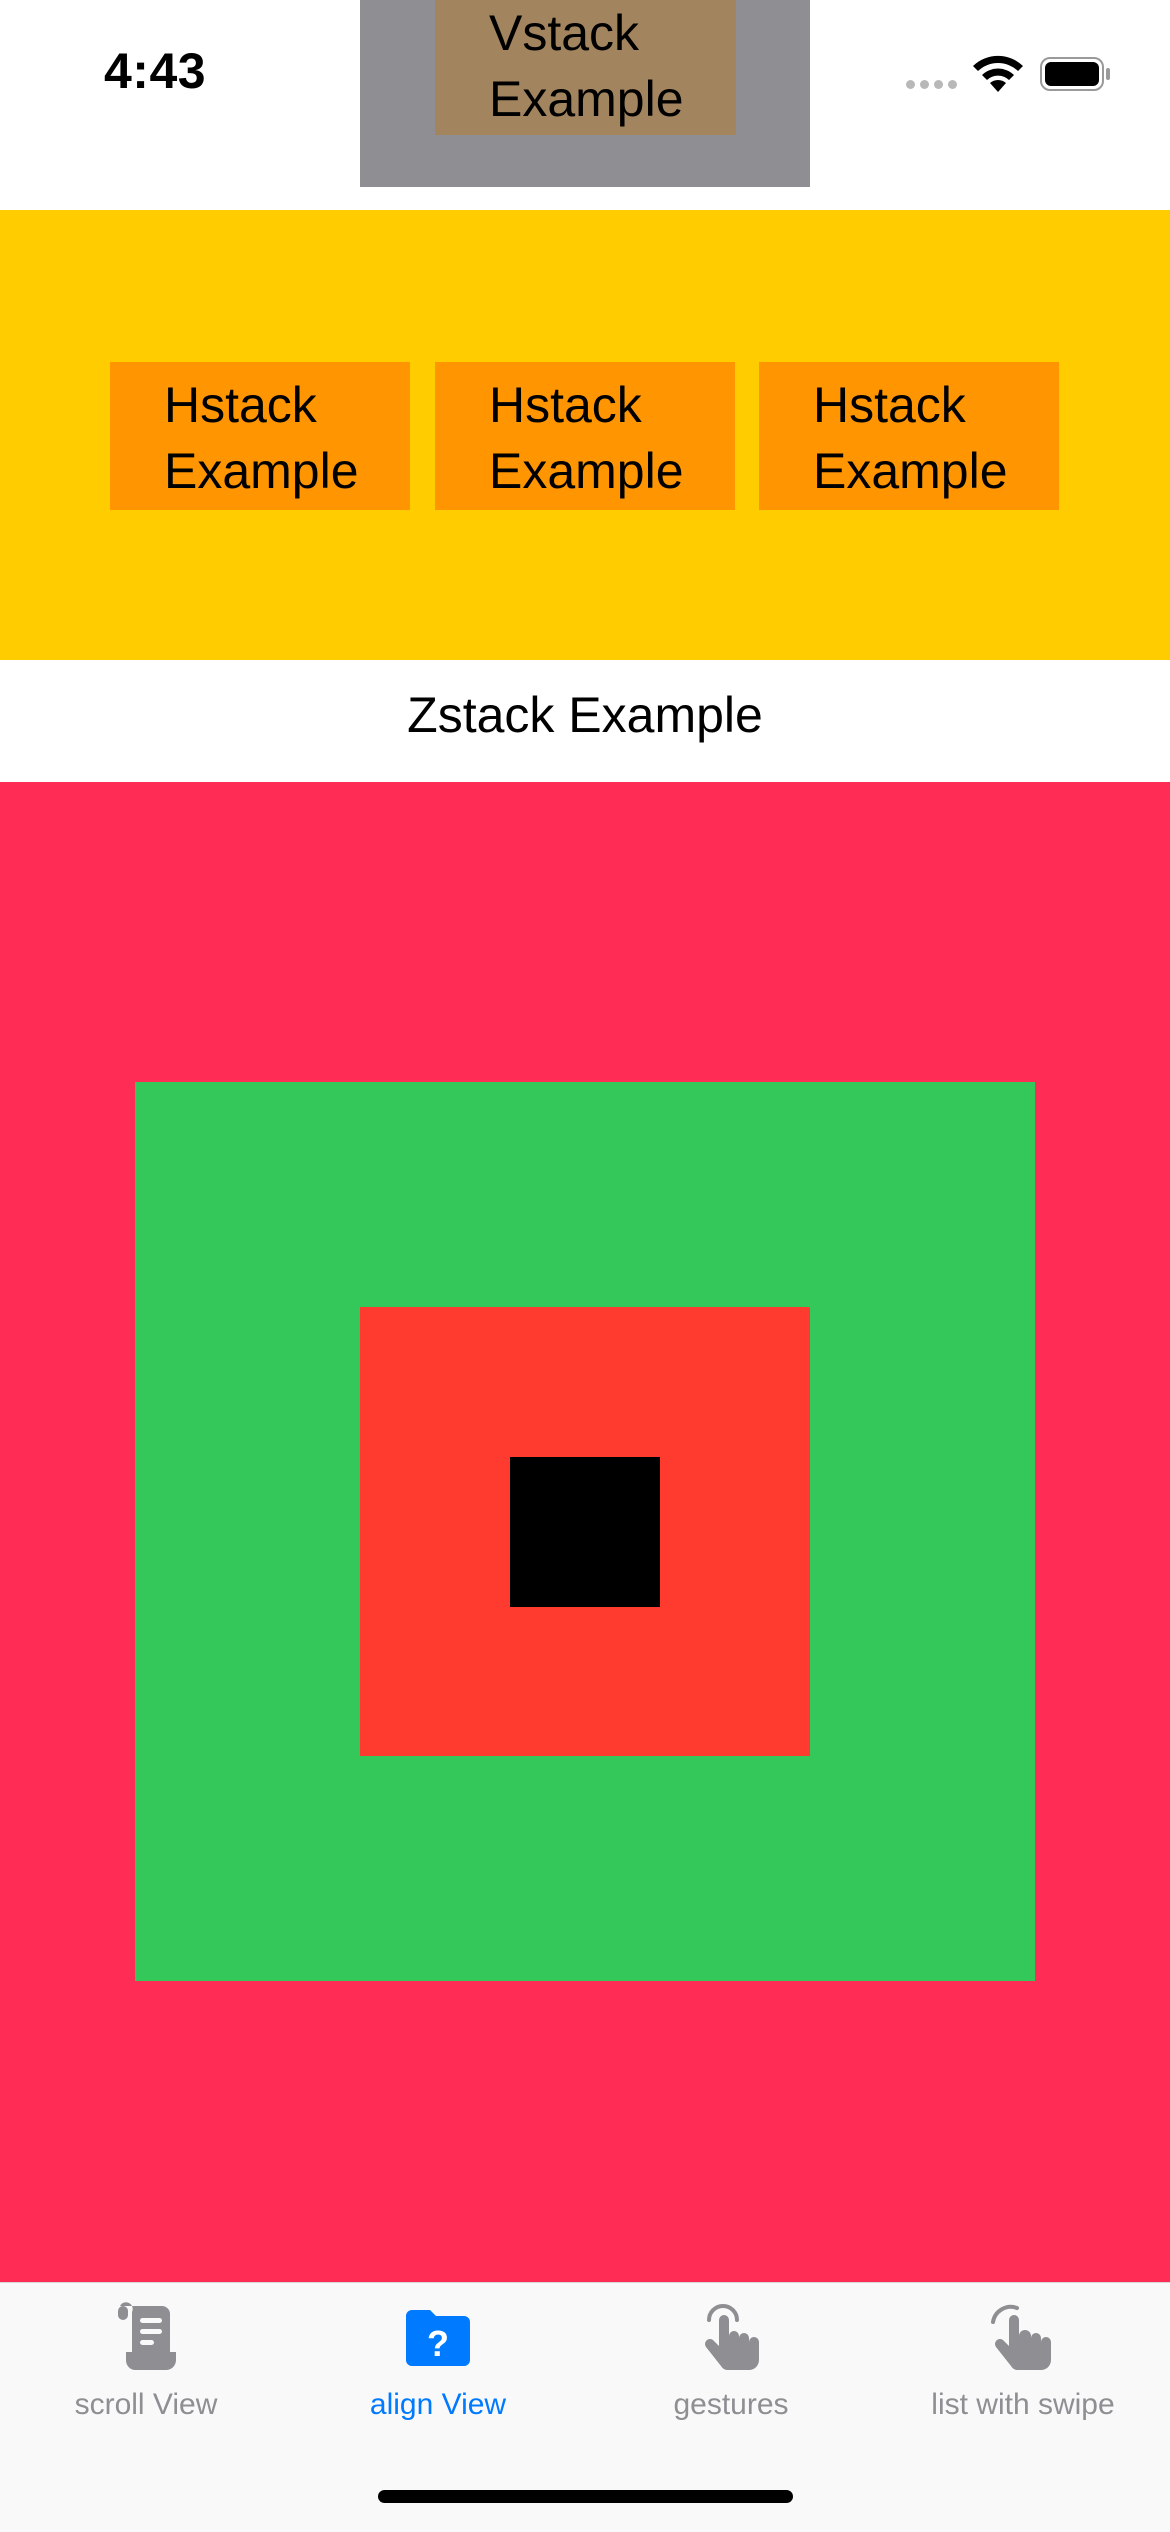 Image resolution: width=1170 pixels, height=2532 pixels. What do you see at coordinates (731, 2404) in the screenshot?
I see `tab-label: gestures` at bounding box center [731, 2404].